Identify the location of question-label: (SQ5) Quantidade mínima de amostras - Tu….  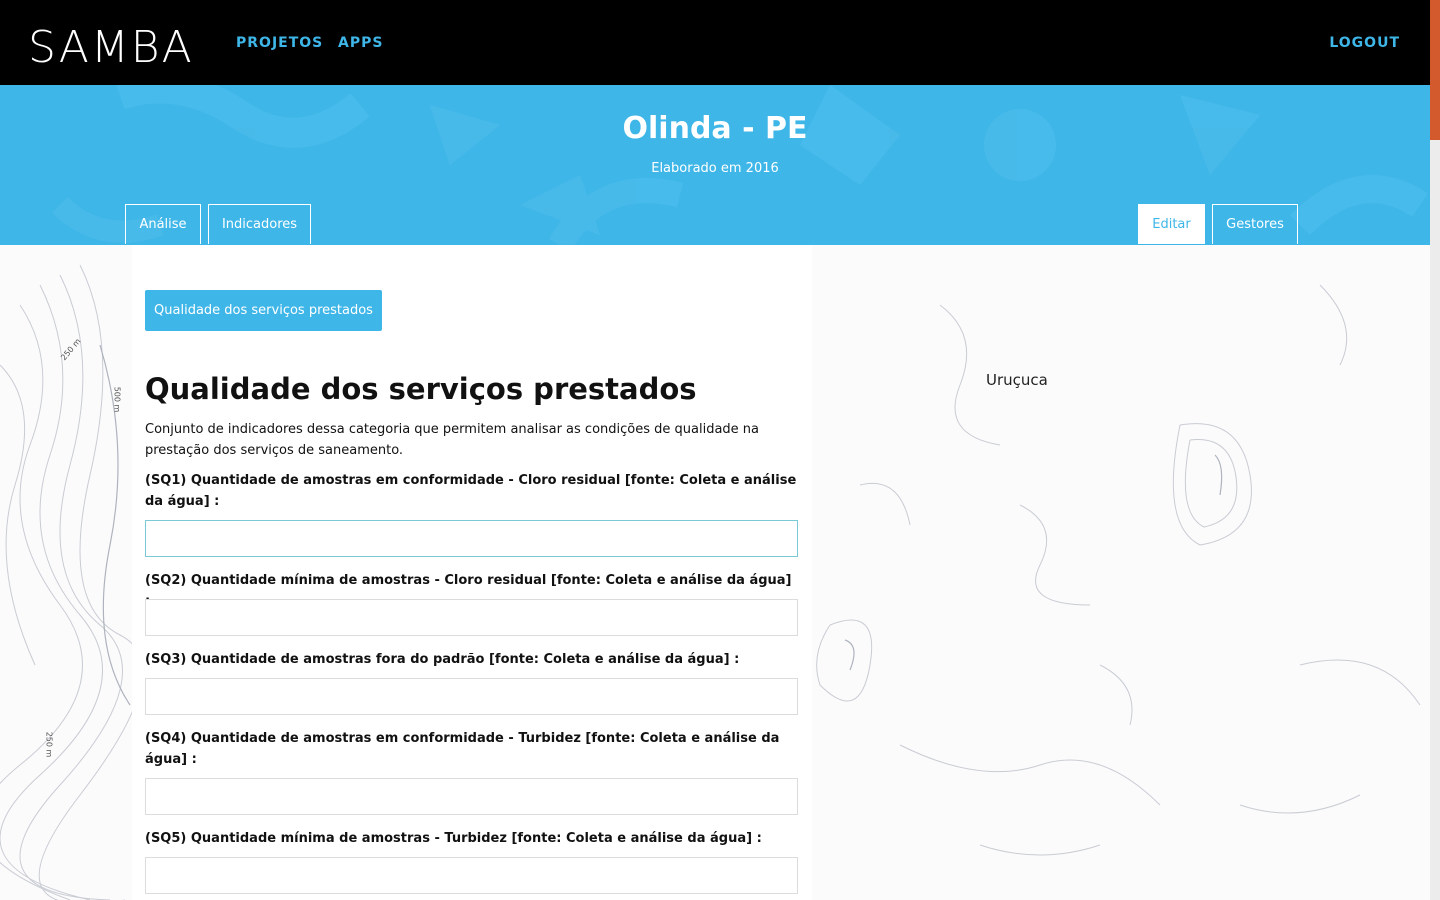
(453, 838).